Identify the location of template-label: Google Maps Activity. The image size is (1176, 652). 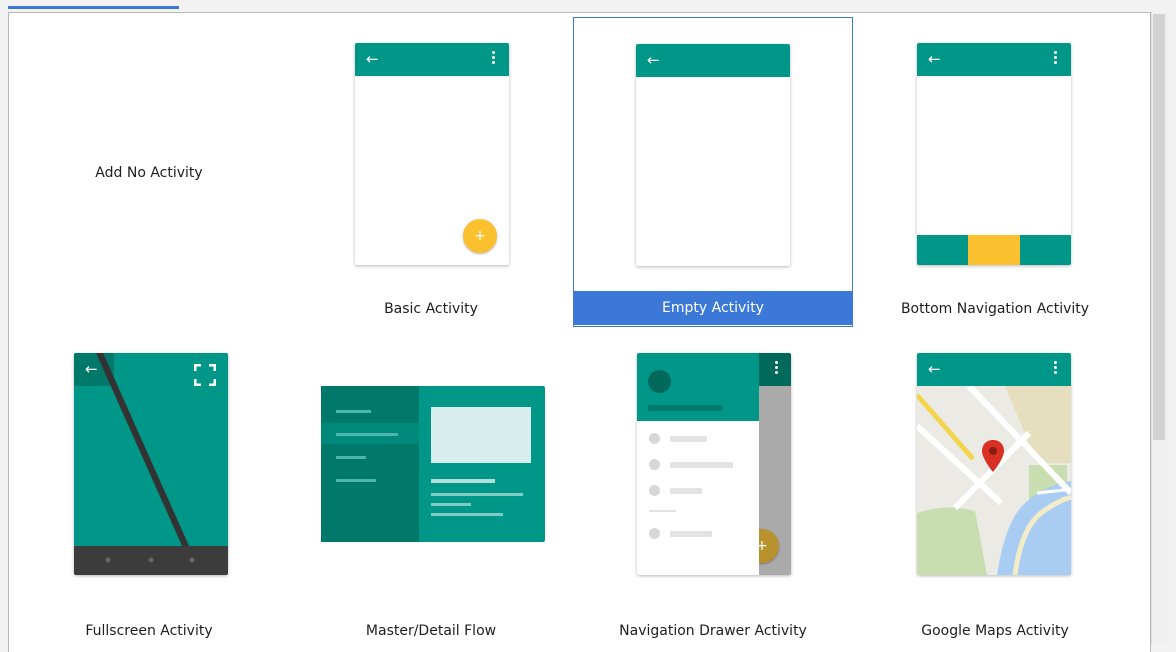
(995, 631).